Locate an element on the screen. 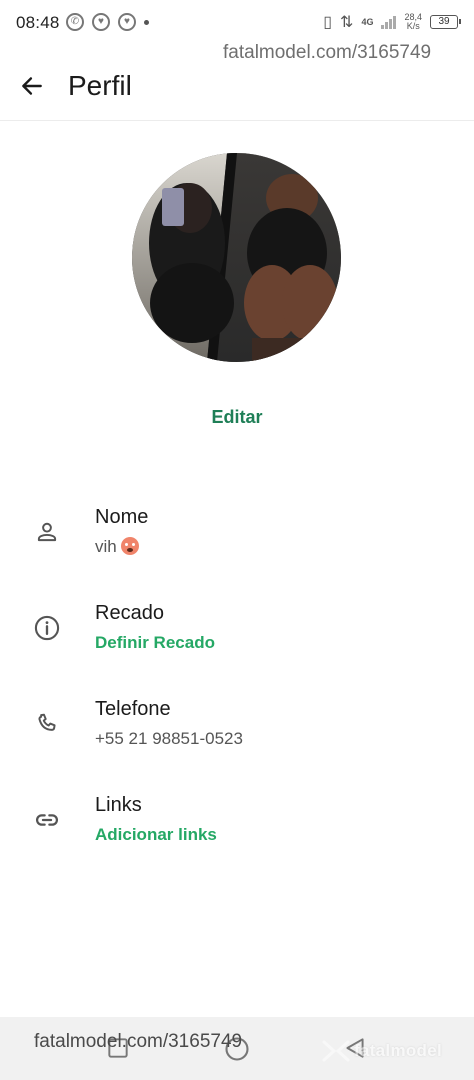 The width and height of the screenshot is (474, 1080). edit-photo-button: Editar is located at coordinates (237, 417).